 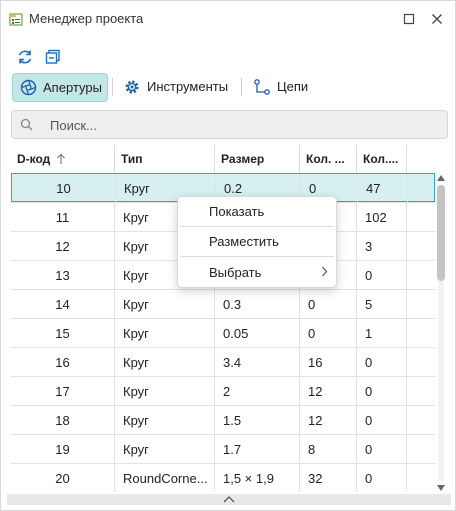 What do you see at coordinates (86, 18) in the screenshot?
I see `window-title: Менеджер проекта` at bounding box center [86, 18].